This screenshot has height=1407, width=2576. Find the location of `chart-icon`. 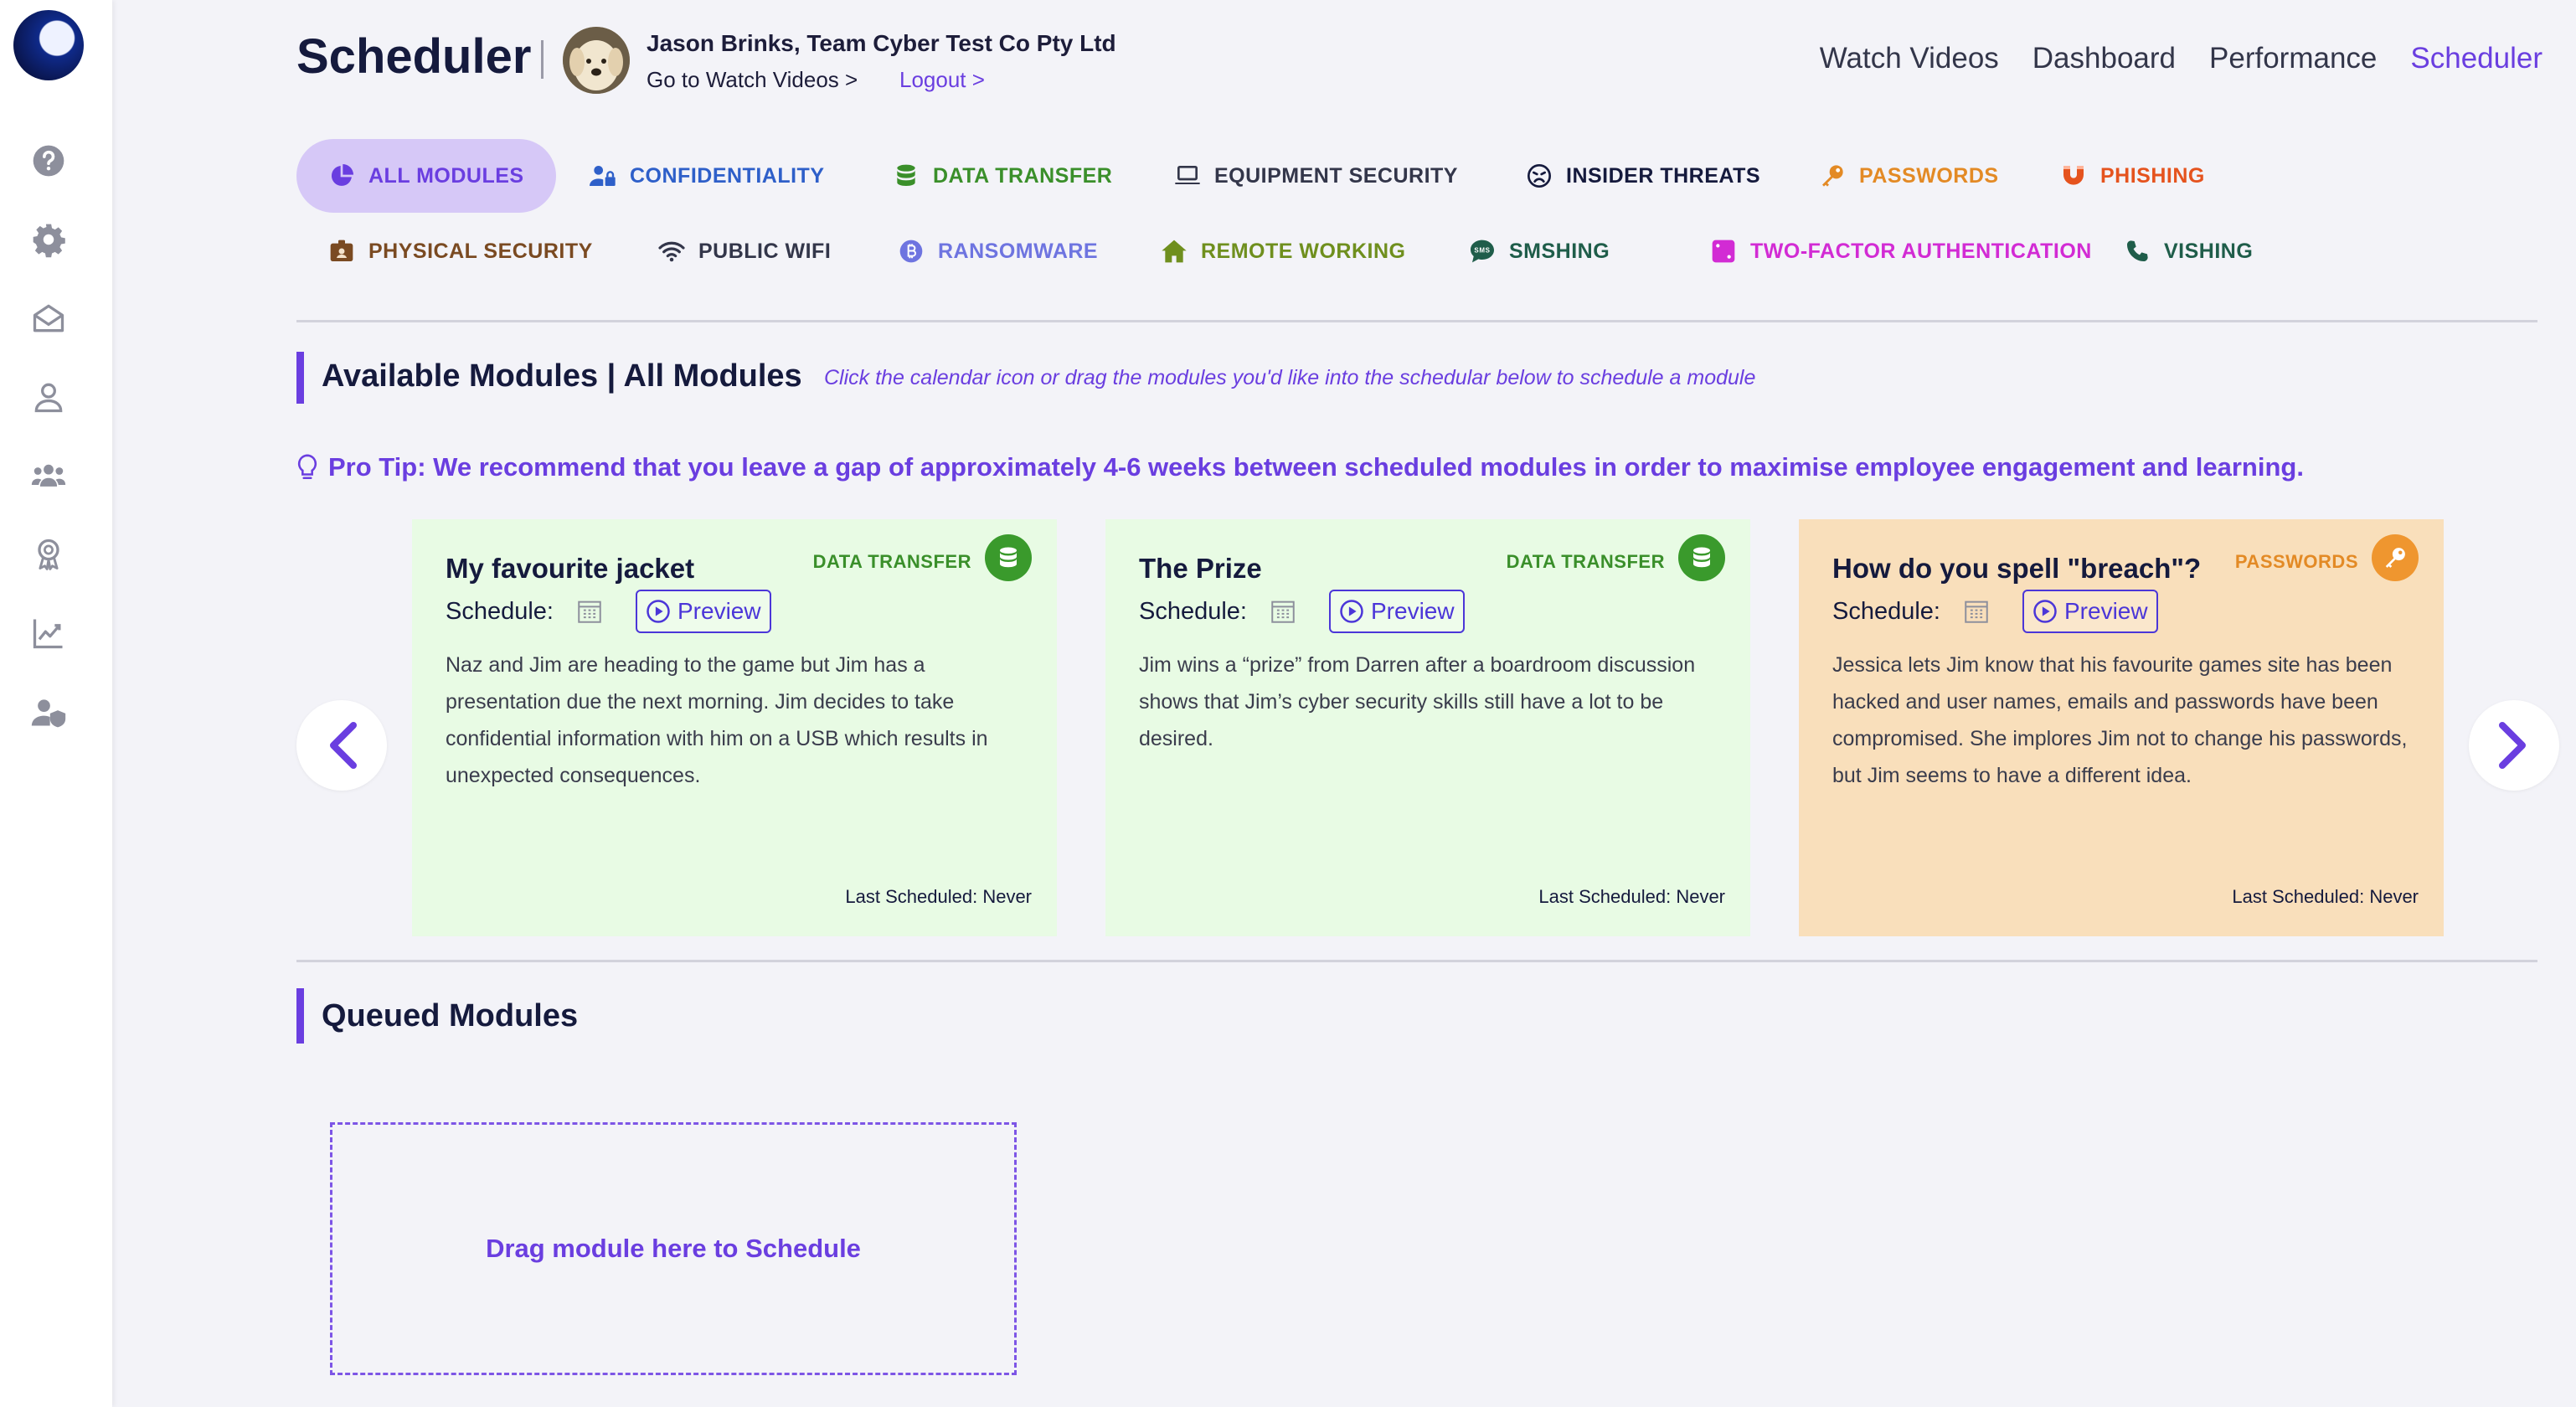

chart-icon is located at coordinates (48, 633).